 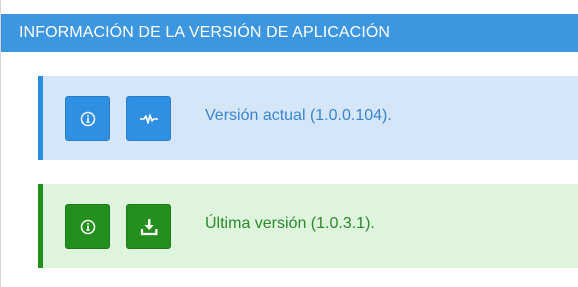 What do you see at coordinates (298, 115) in the screenshot?
I see `current-version-text: Versión actual (1.0.0.104).` at bounding box center [298, 115].